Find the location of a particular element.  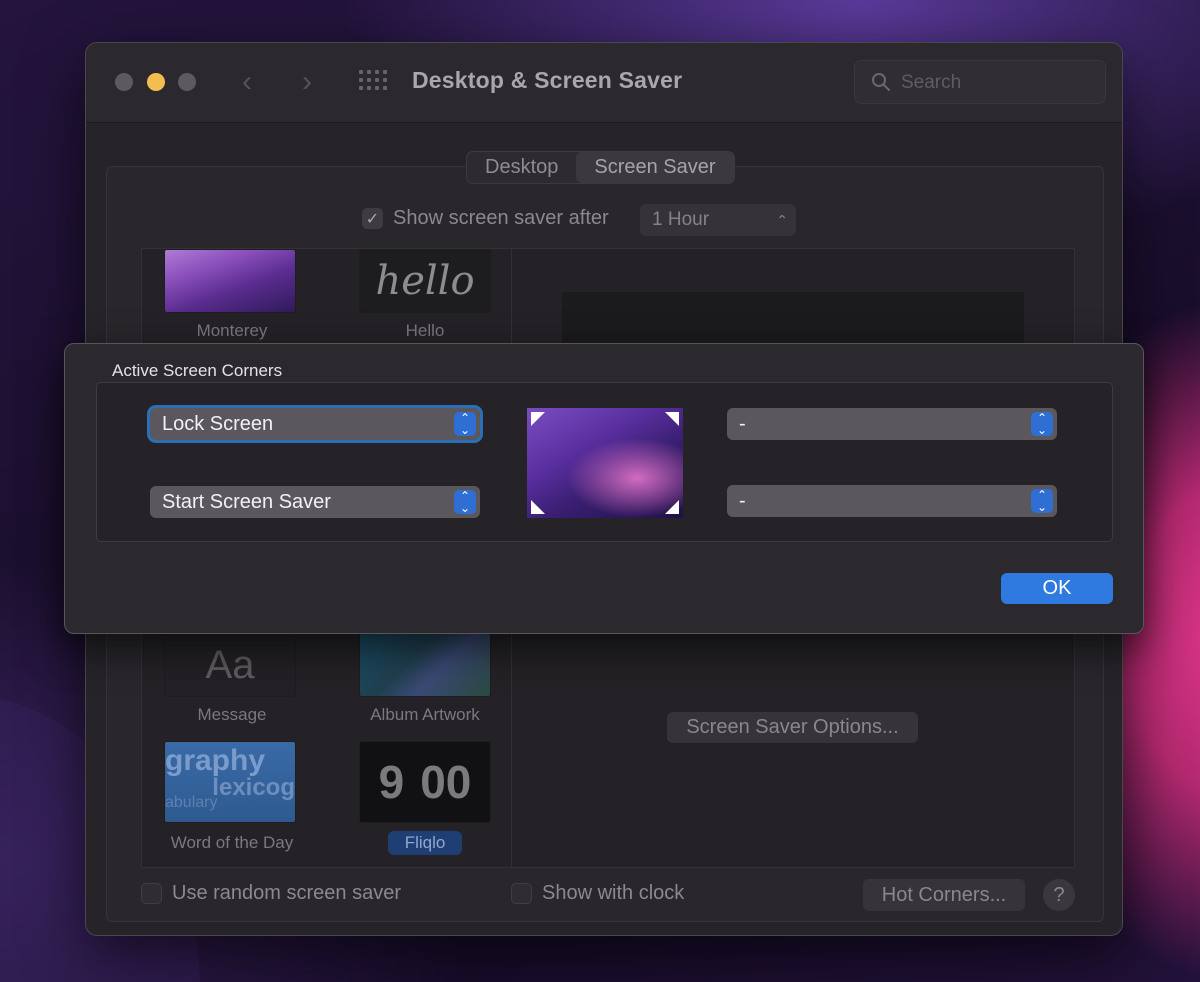

show-after-select: 1 Hour ⌃ is located at coordinates (718, 220).